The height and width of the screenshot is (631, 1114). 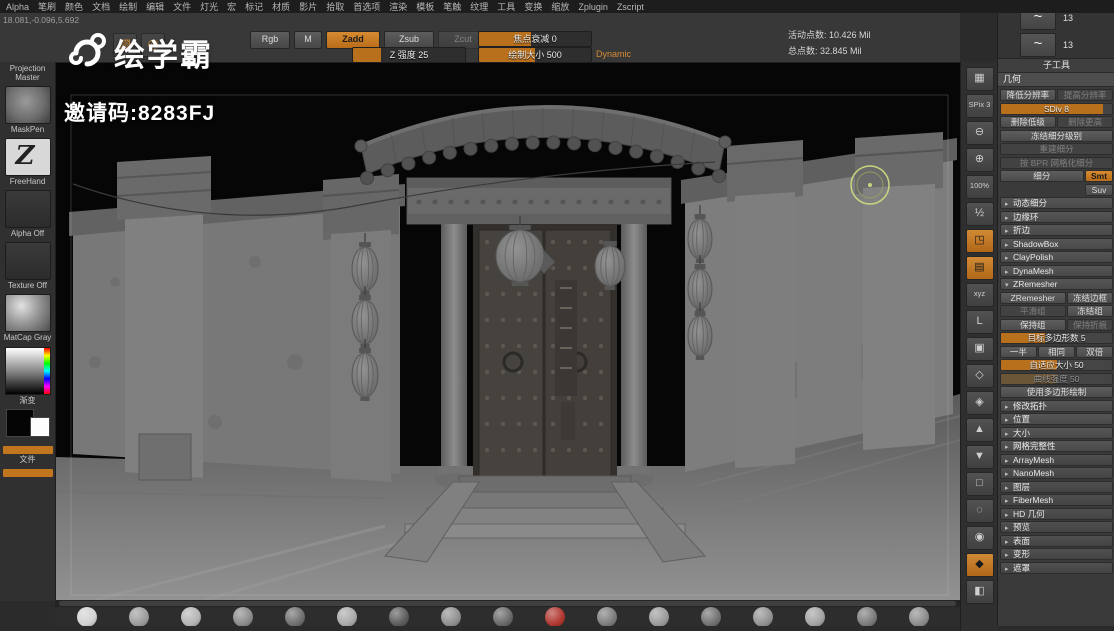 What do you see at coordinates (979, 268) in the screenshot?
I see `floor-grid-button: ▤` at bounding box center [979, 268].